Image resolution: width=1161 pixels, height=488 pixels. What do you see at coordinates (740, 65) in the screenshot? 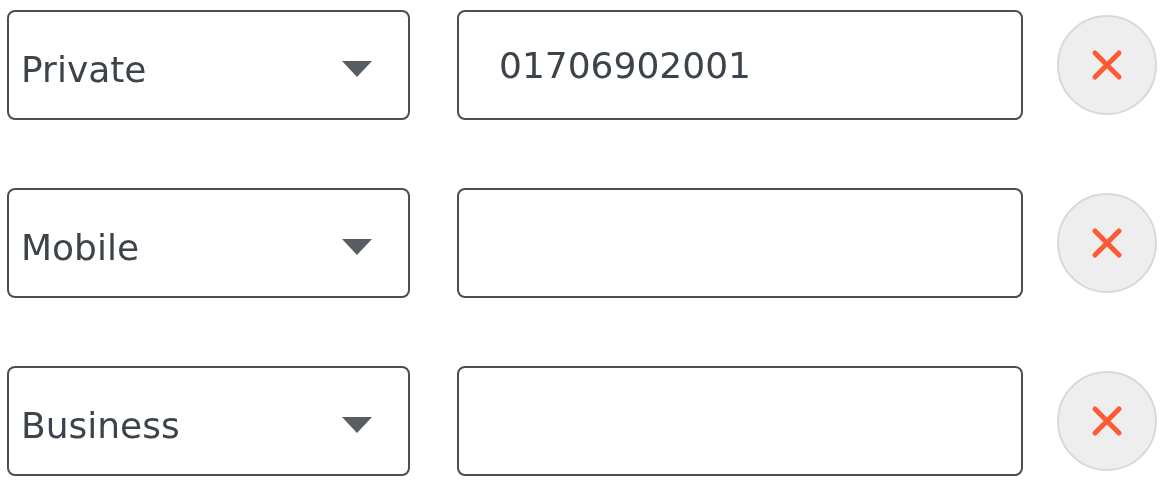
I see `phone-number-field: 01706902001` at bounding box center [740, 65].